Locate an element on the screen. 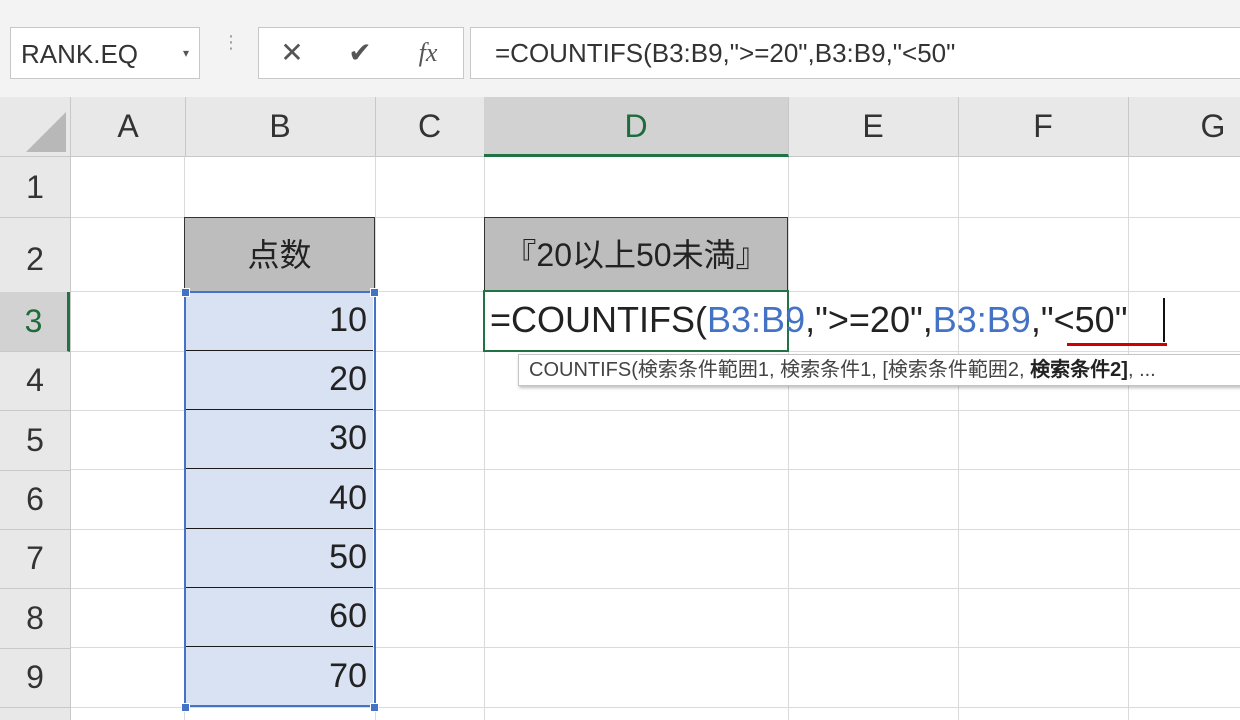 This screenshot has width=1240, height=720. name-box: RANK.EQ ▾ is located at coordinates (105, 53).